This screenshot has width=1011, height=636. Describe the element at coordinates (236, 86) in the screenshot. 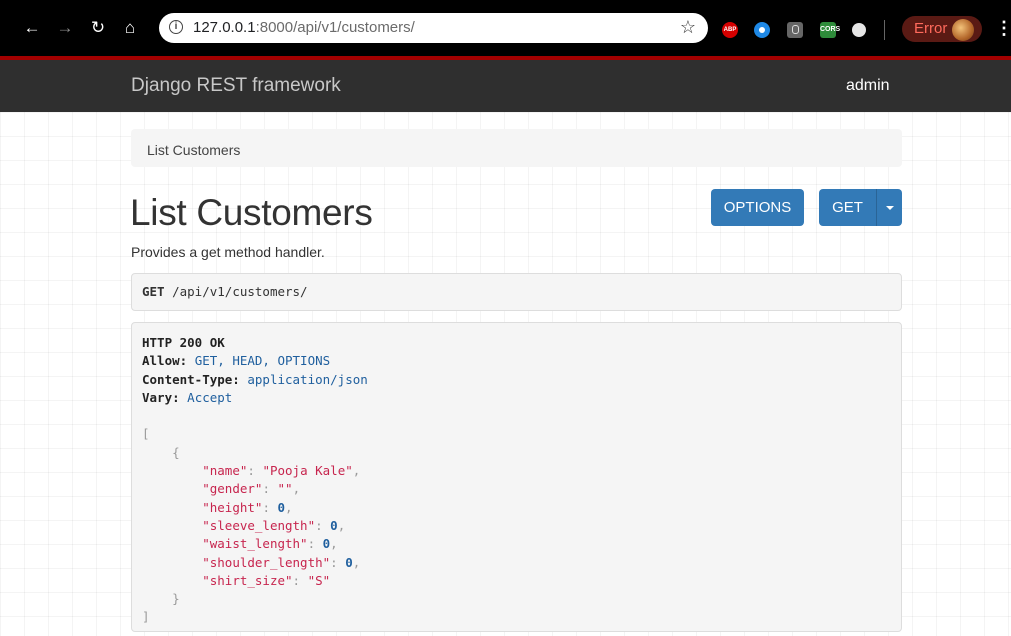

I see `brand-link: Django REST framework` at that location.